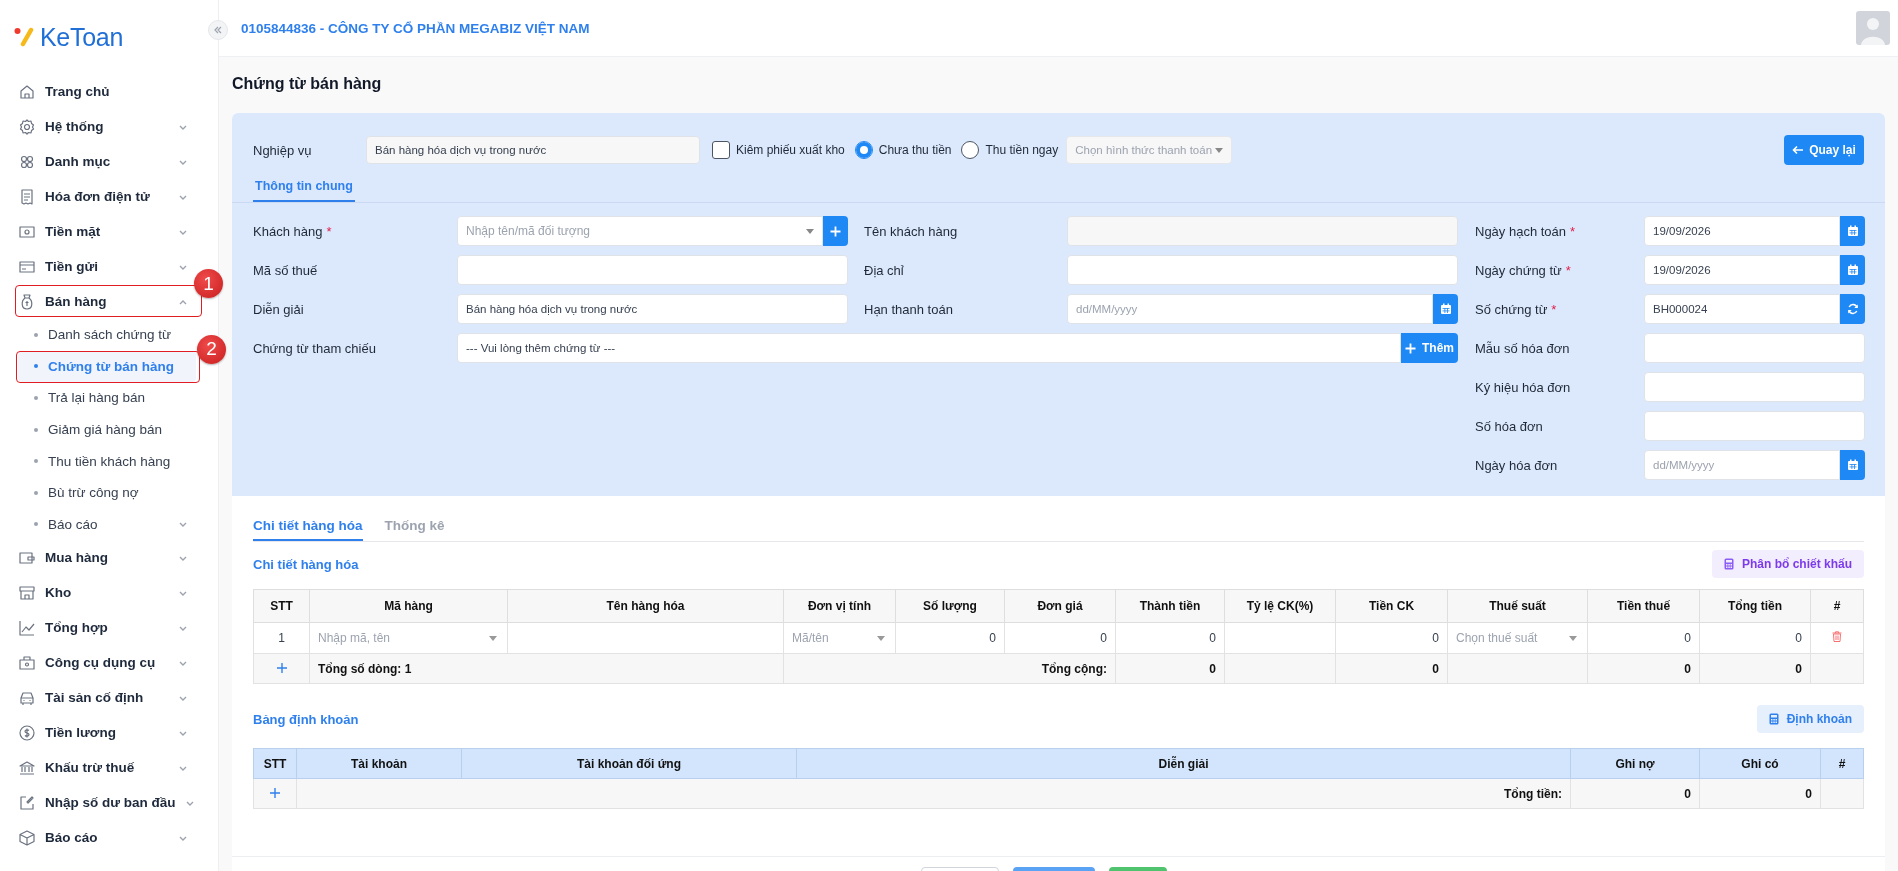  I want to click on sidebar-subitem: Giảm giá hàng bán, so click(107, 429).